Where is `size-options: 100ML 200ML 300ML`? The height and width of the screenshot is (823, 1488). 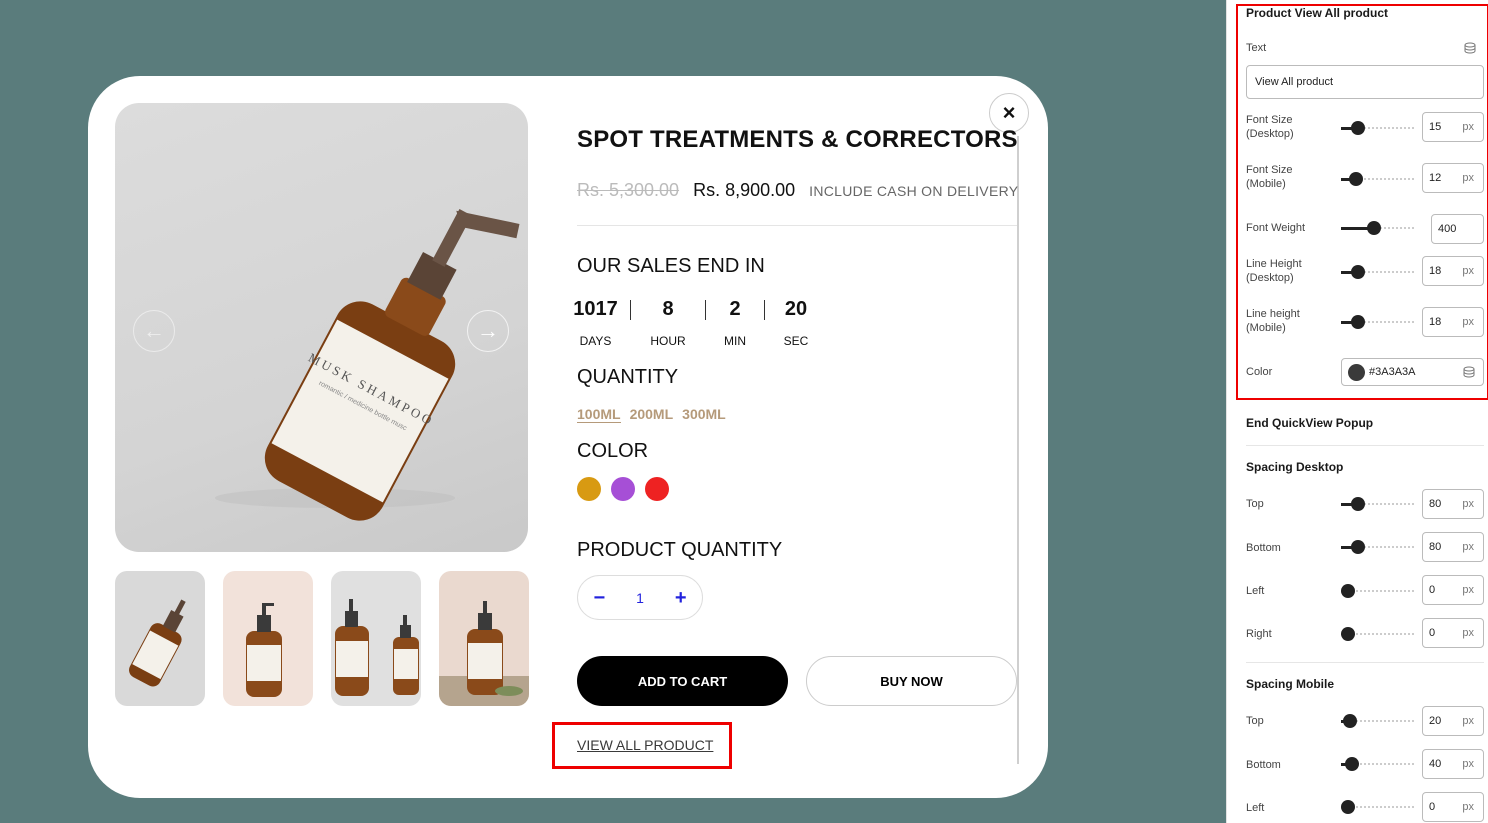 size-options: 100ML 200ML 300ML is located at coordinates (651, 414).